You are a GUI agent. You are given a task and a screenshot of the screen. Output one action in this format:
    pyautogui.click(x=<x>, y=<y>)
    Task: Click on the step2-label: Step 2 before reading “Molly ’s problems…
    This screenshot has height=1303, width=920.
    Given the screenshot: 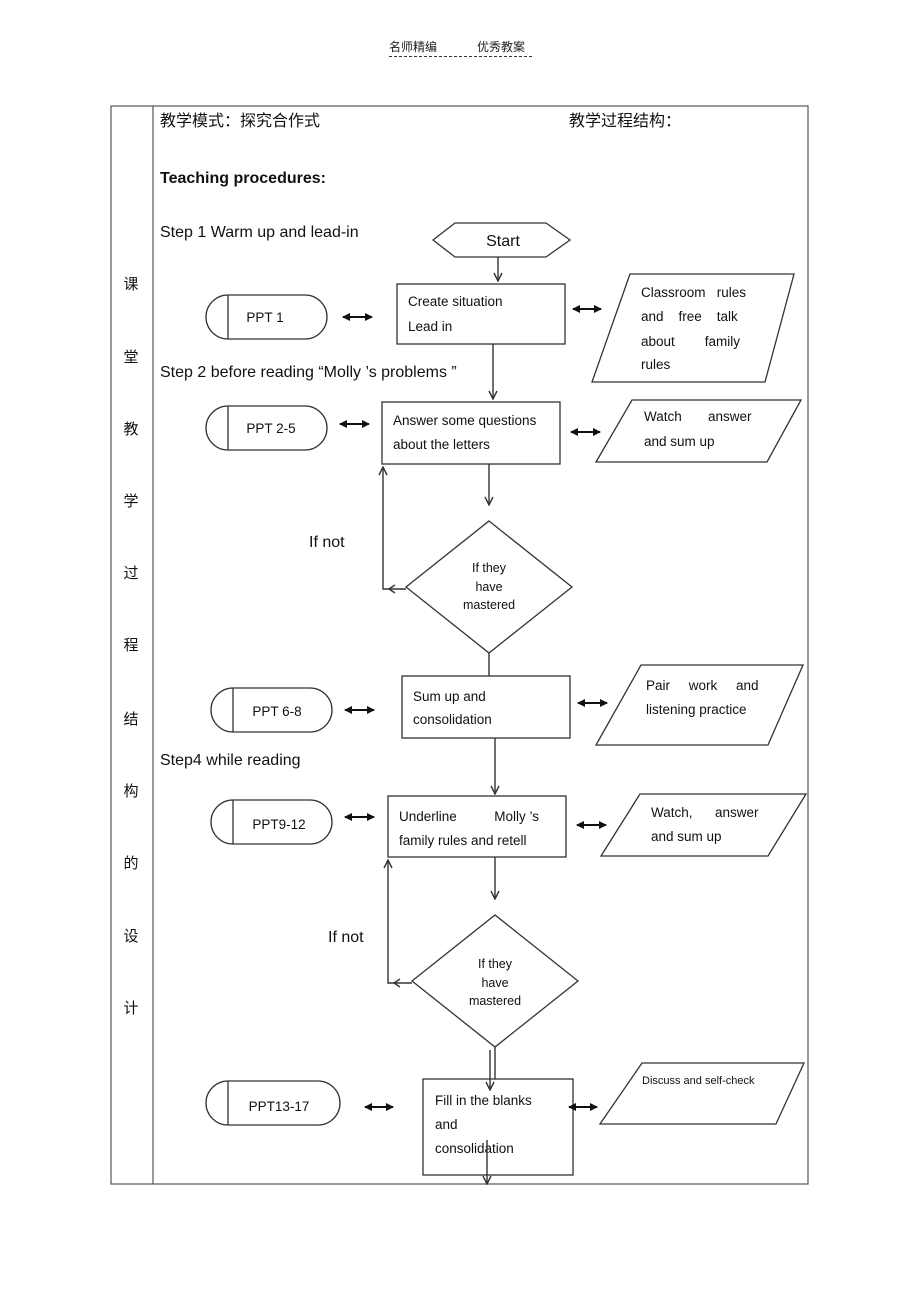 What is the action you would take?
    pyautogui.click(x=308, y=372)
    